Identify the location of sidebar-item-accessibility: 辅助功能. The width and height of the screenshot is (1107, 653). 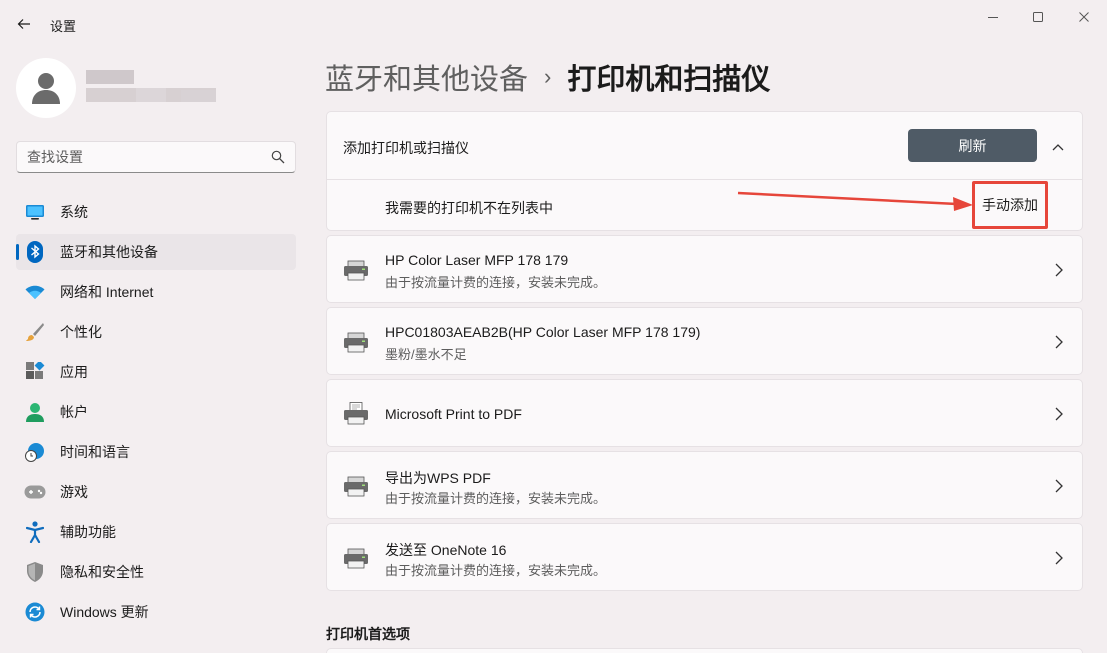
(156, 532).